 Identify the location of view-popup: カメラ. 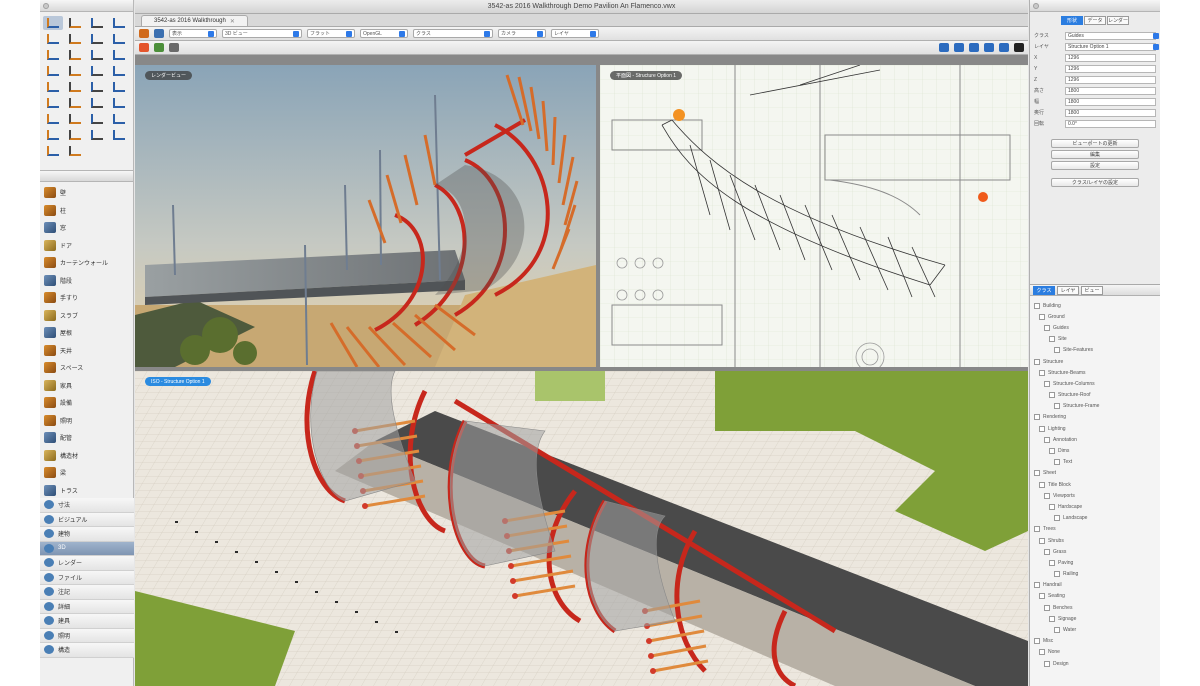
(522, 33).